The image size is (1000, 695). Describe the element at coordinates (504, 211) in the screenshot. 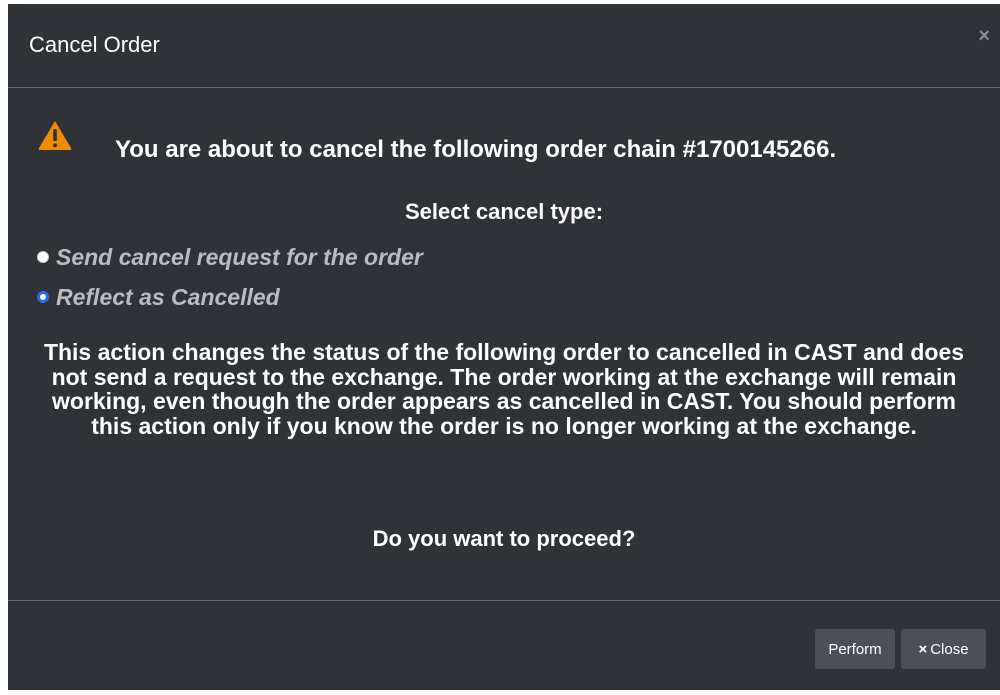

I see `select-cancel-type-label: Select cancel type:` at that location.